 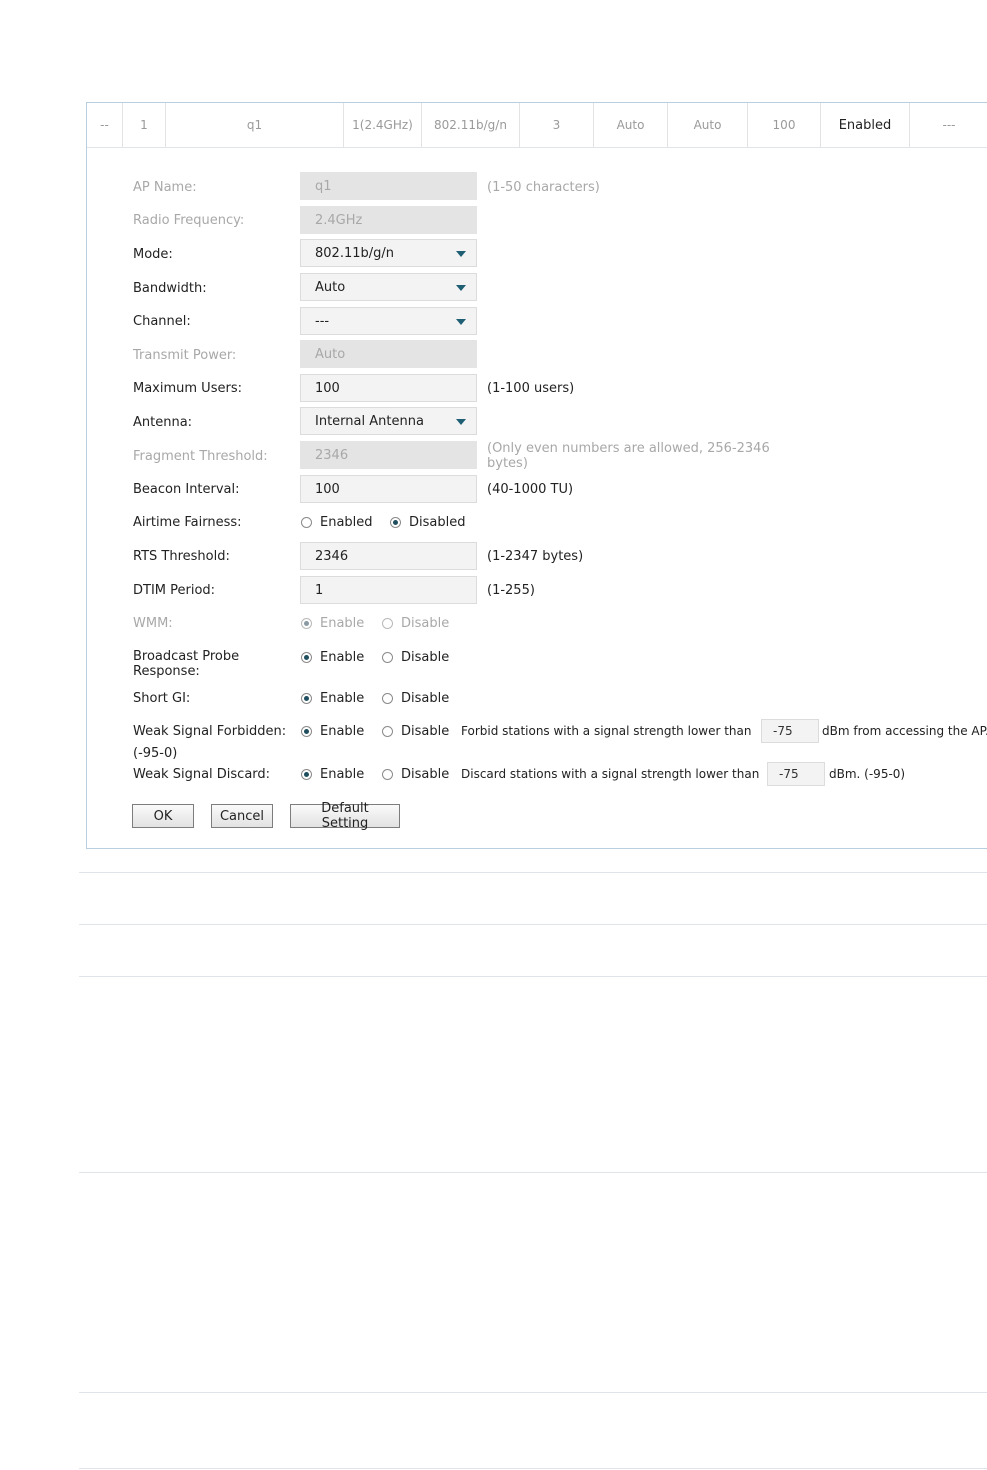 I want to click on default-setting-button: Default Setting, so click(x=345, y=816).